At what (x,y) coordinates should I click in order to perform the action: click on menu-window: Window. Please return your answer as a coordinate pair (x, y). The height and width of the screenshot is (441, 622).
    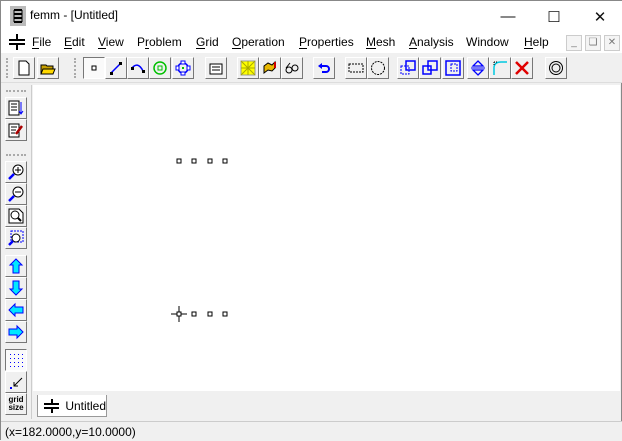
    Looking at the image, I should click on (487, 42).